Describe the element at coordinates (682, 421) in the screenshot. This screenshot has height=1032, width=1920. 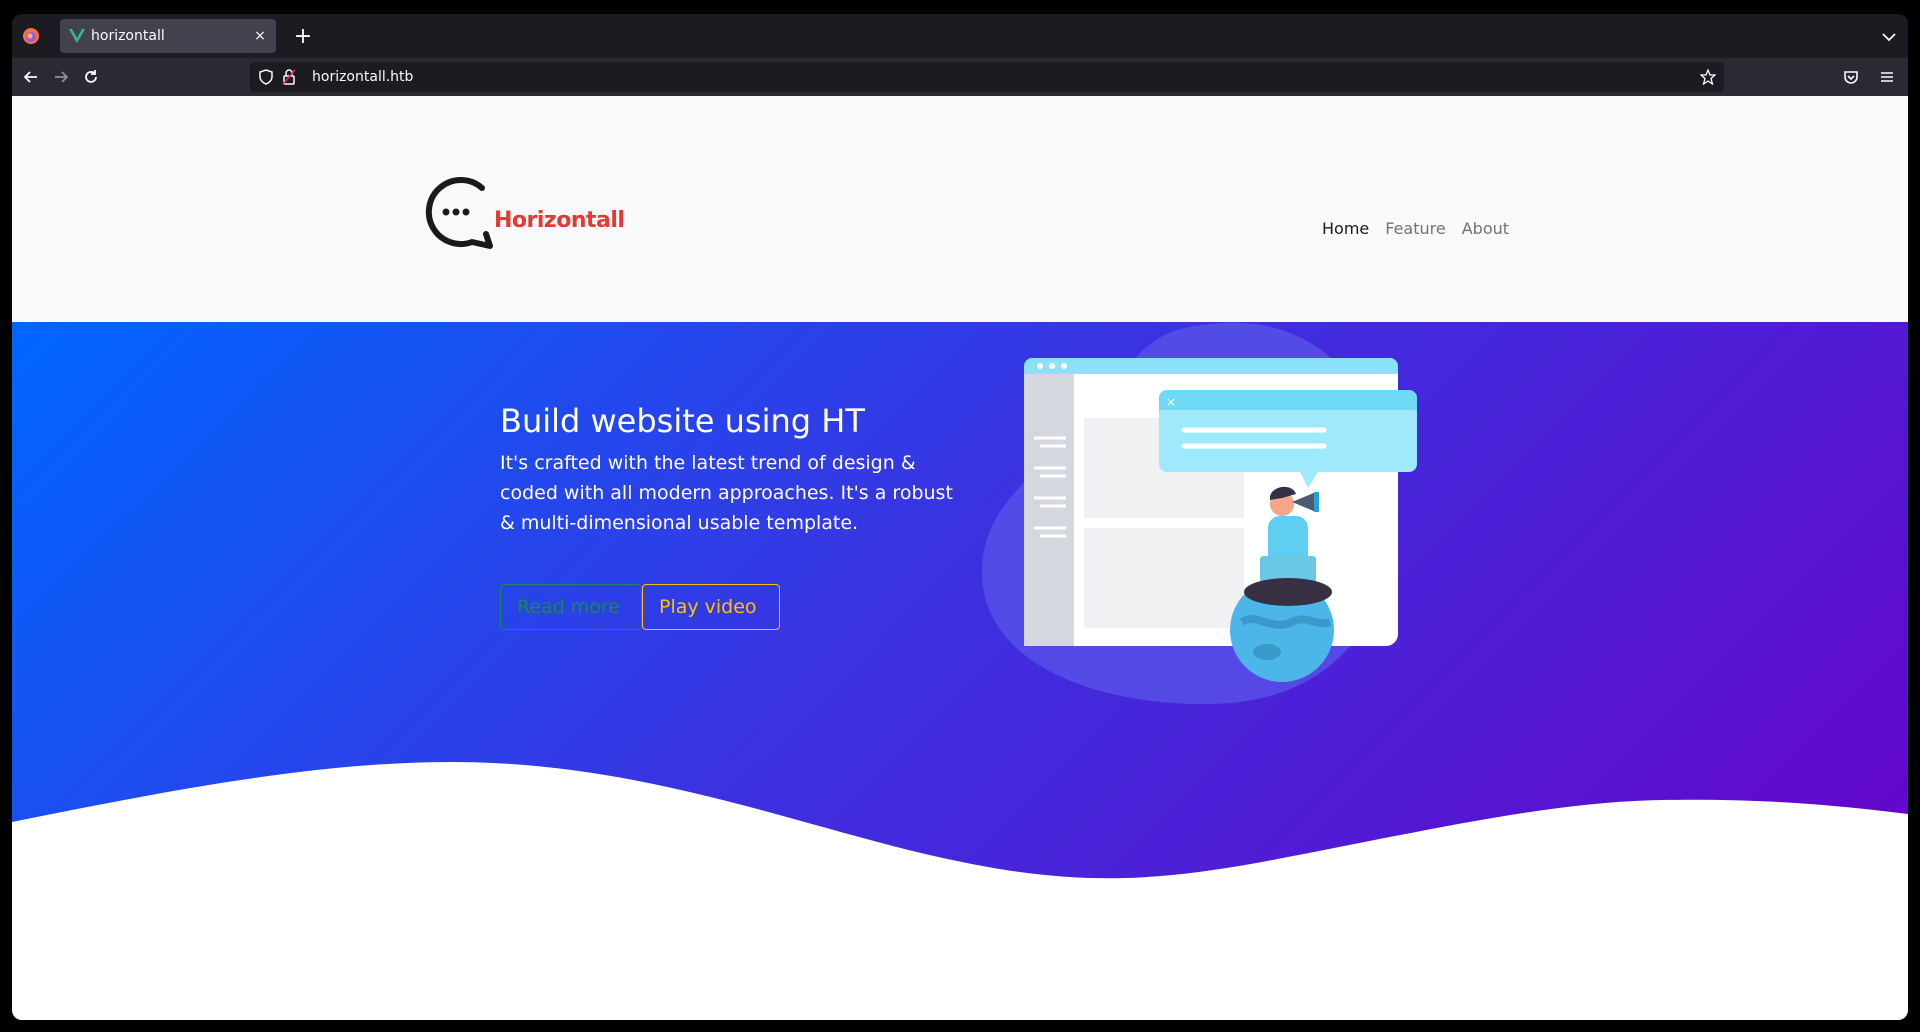
I see `hero-title: Build website using HT` at that location.